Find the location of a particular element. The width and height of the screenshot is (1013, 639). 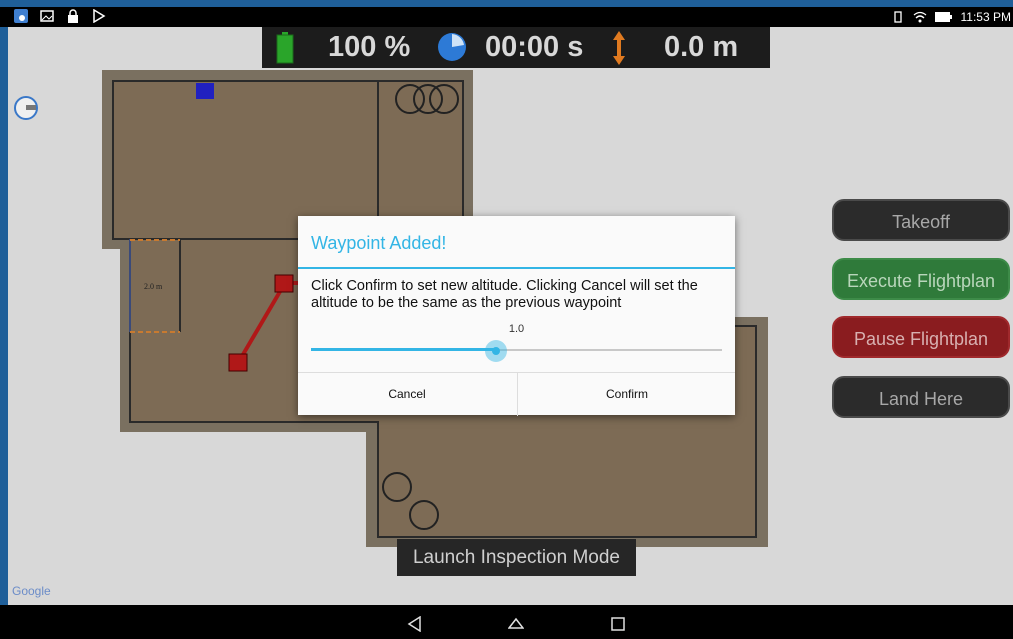

flight-timer: 00:00 s is located at coordinates (534, 47).